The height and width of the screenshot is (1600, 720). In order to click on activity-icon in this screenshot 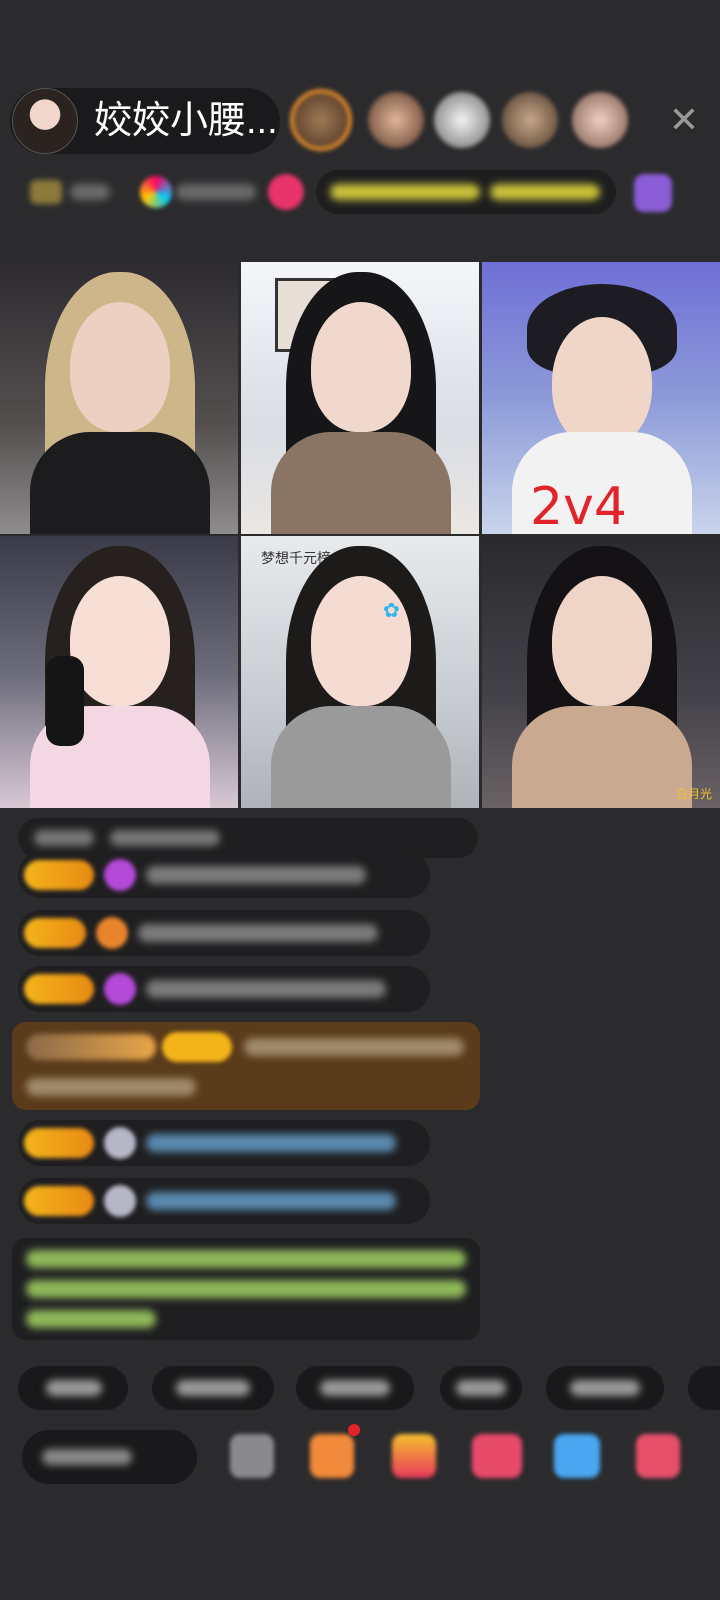, I will do `click(653, 193)`.